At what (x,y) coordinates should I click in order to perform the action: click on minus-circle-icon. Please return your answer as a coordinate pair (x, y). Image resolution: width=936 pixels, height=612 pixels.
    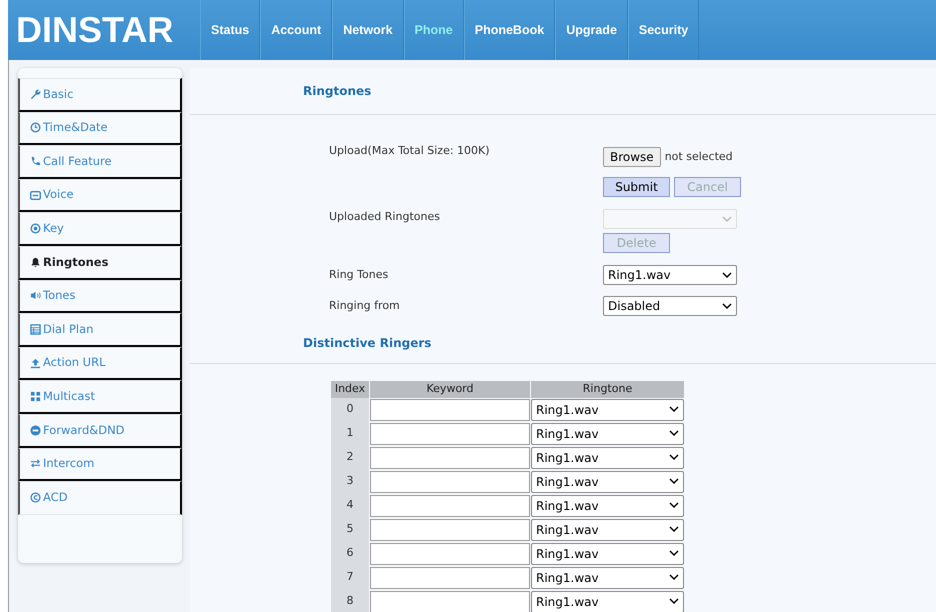
    Looking at the image, I should click on (35, 430).